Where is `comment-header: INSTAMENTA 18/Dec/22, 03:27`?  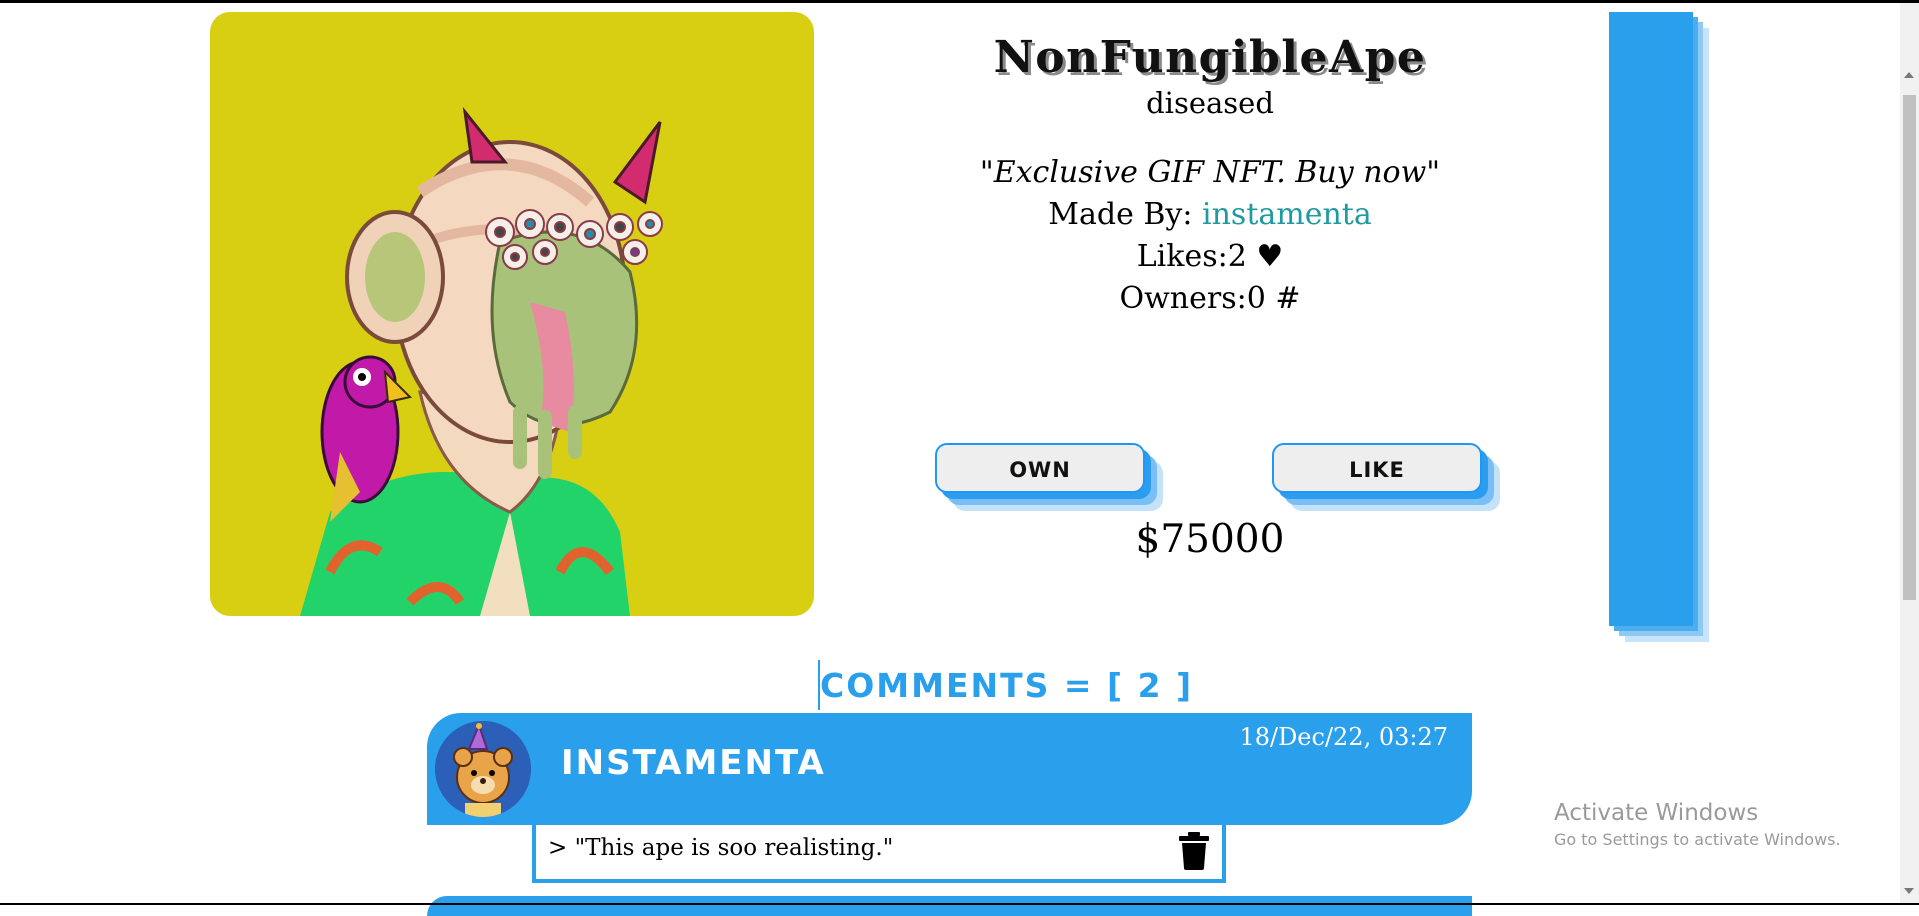
comment-header: INSTAMENTA 18/Dec/22, 03:27 is located at coordinates (949, 769).